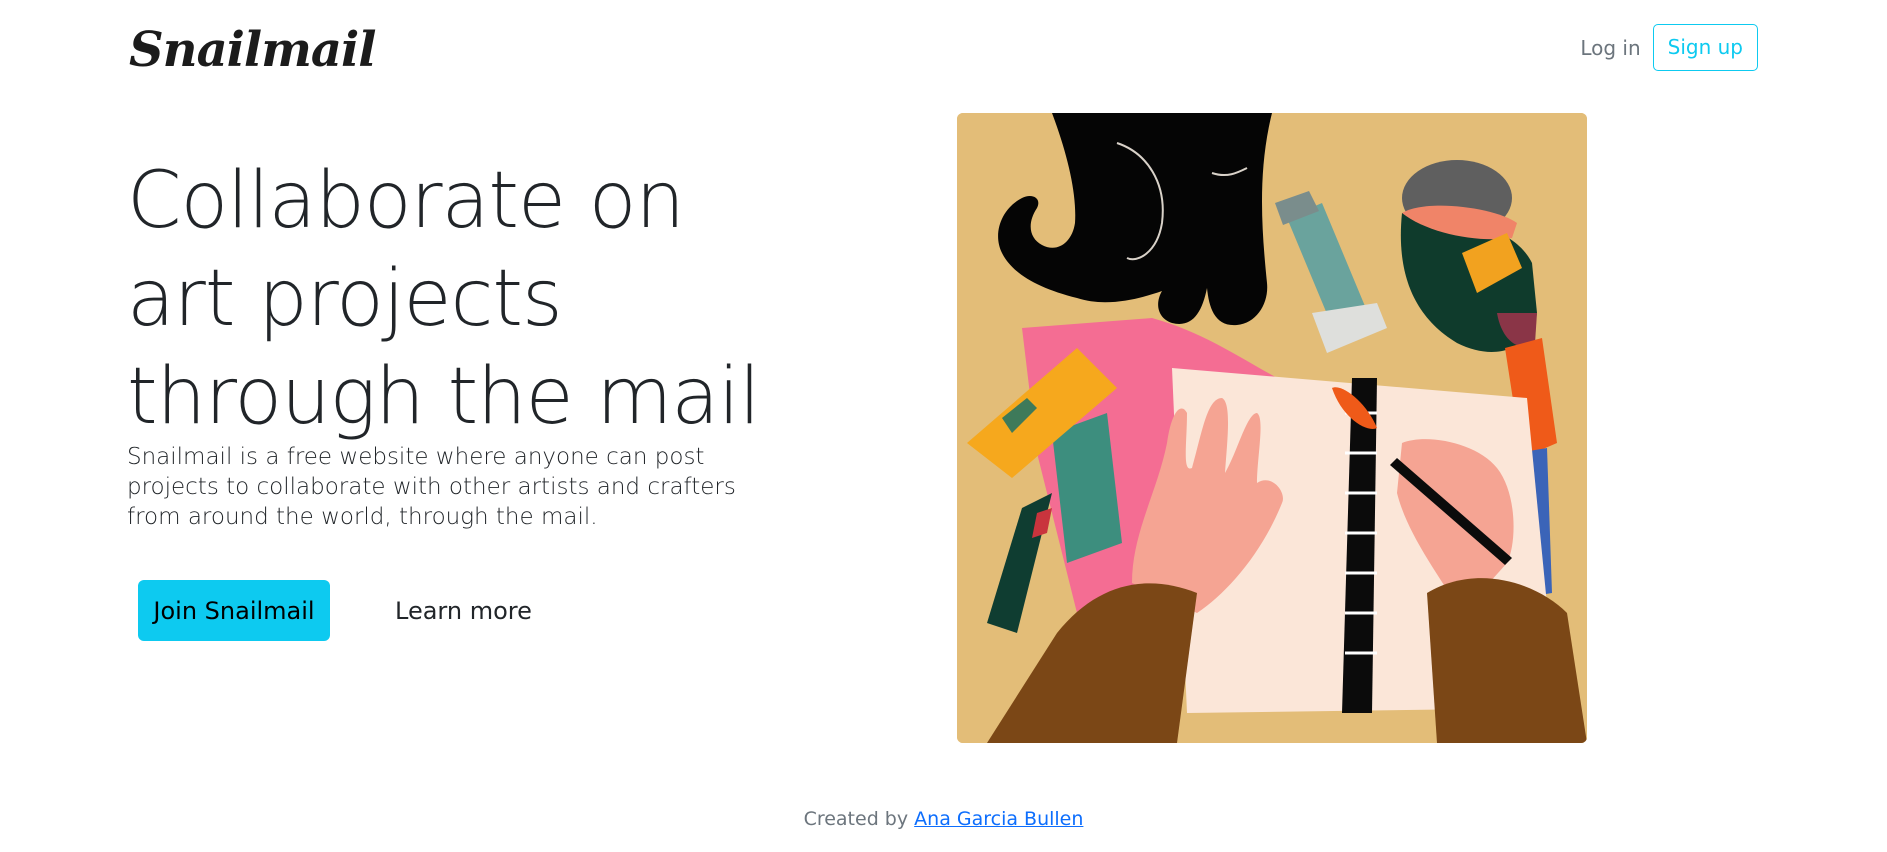  What do you see at coordinates (234, 610) in the screenshot?
I see `join-button: Join Snailmail` at bounding box center [234, 610].